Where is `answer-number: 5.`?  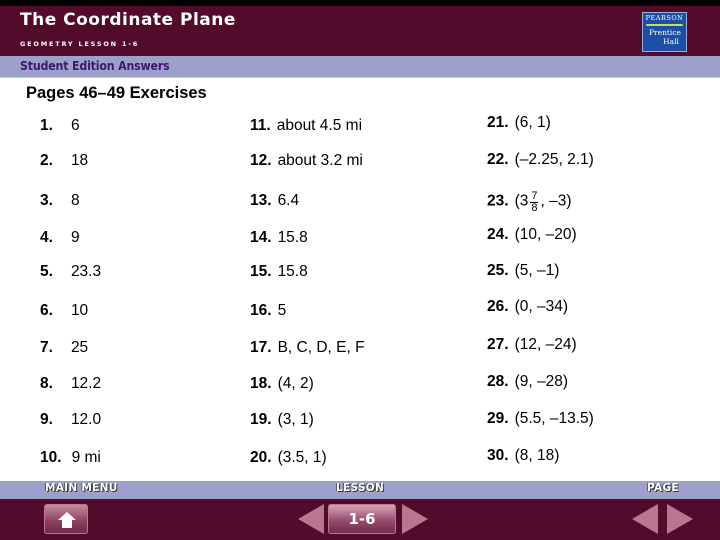 answer-number: 5. is located at coordinates (46, 271).